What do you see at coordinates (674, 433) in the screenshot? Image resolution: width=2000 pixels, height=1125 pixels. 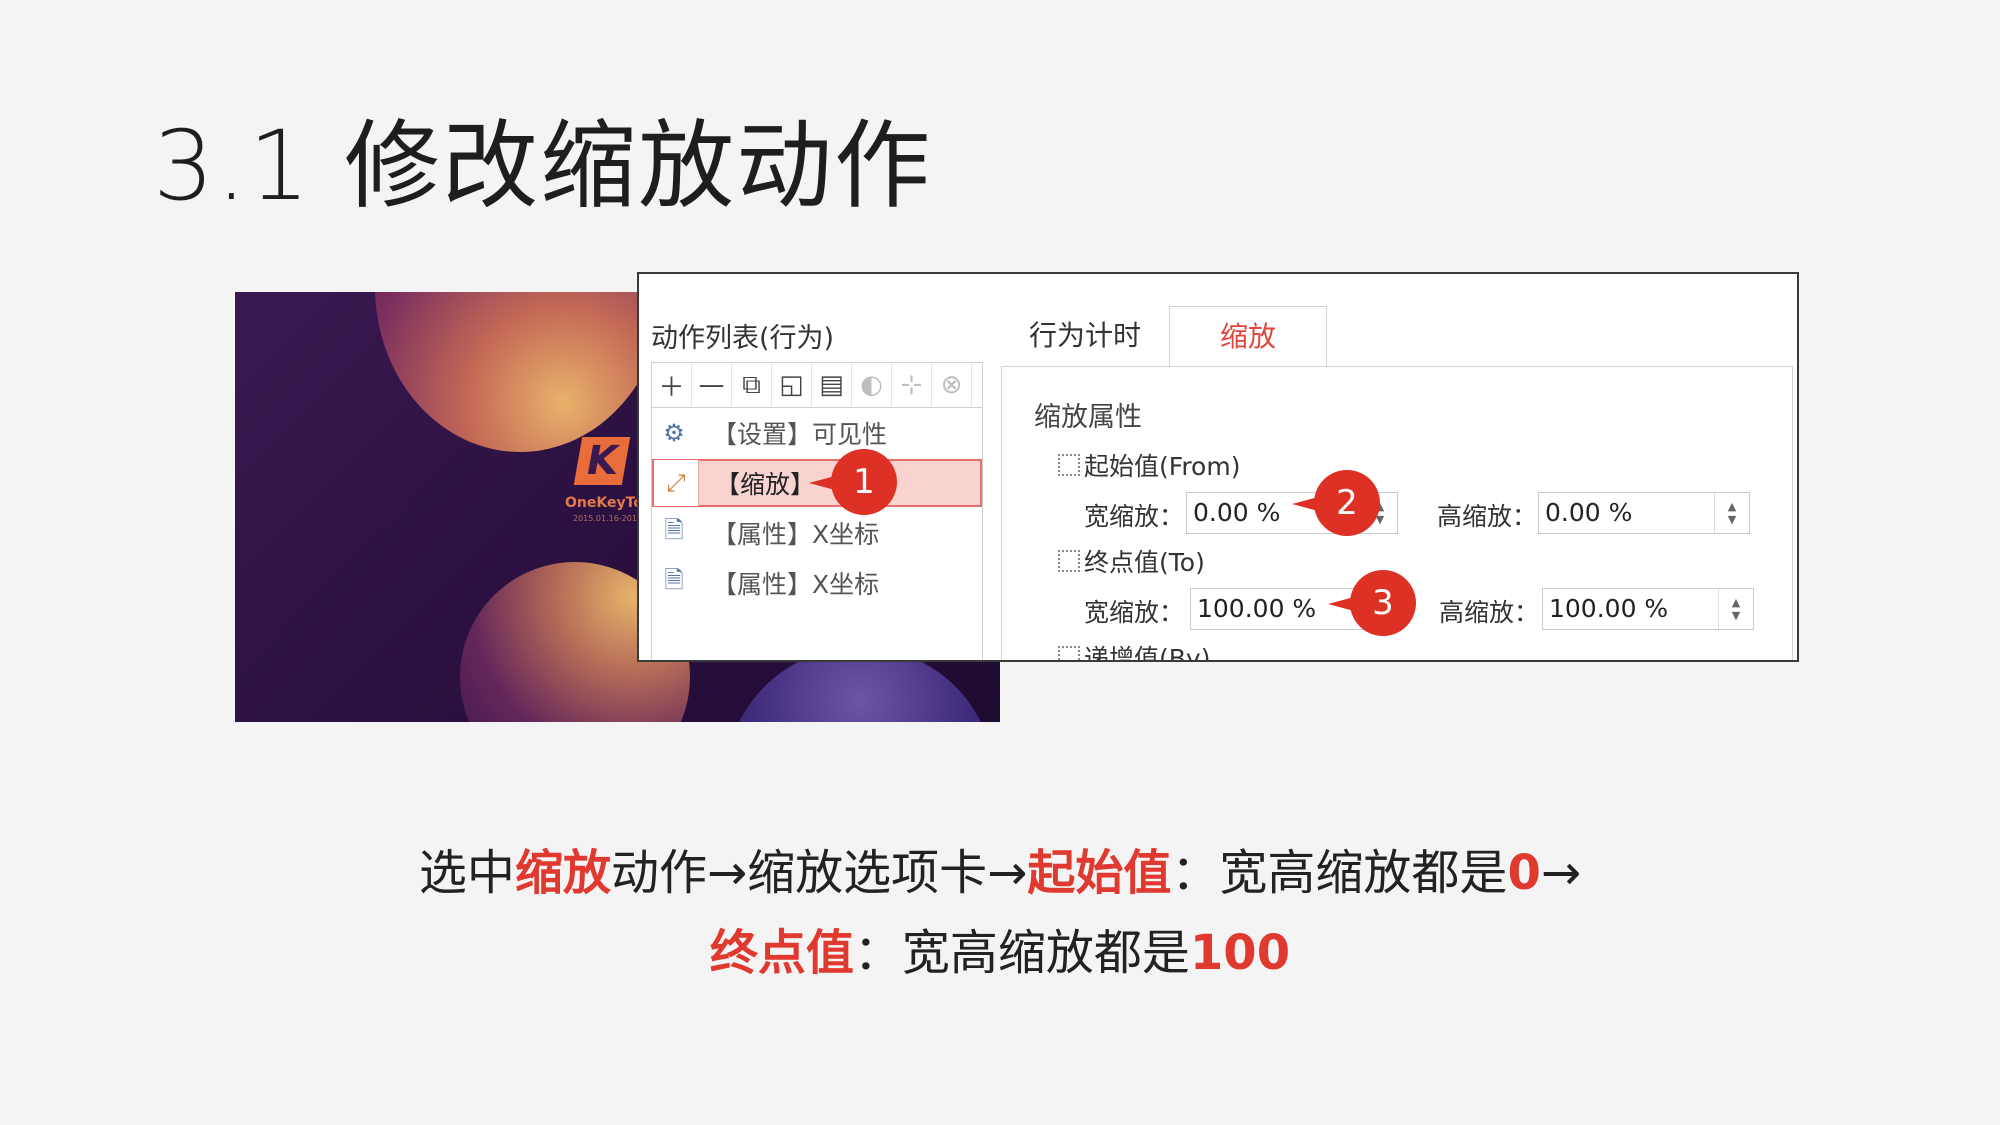 I see `gear-icon: ⚙` at bounding box center [674, 433].